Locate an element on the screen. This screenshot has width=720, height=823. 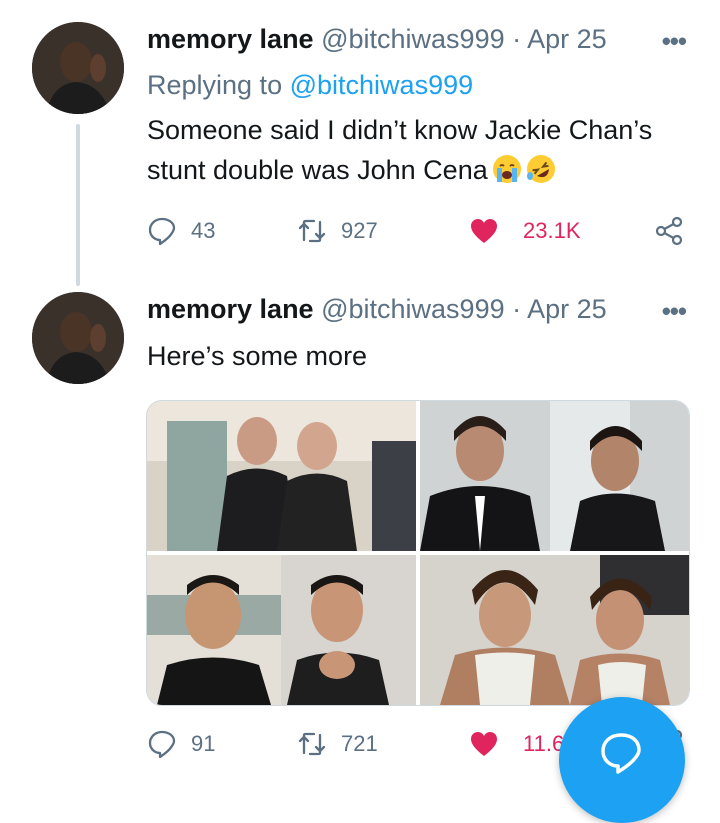
compose-icon is located at coordinates (621, 753).